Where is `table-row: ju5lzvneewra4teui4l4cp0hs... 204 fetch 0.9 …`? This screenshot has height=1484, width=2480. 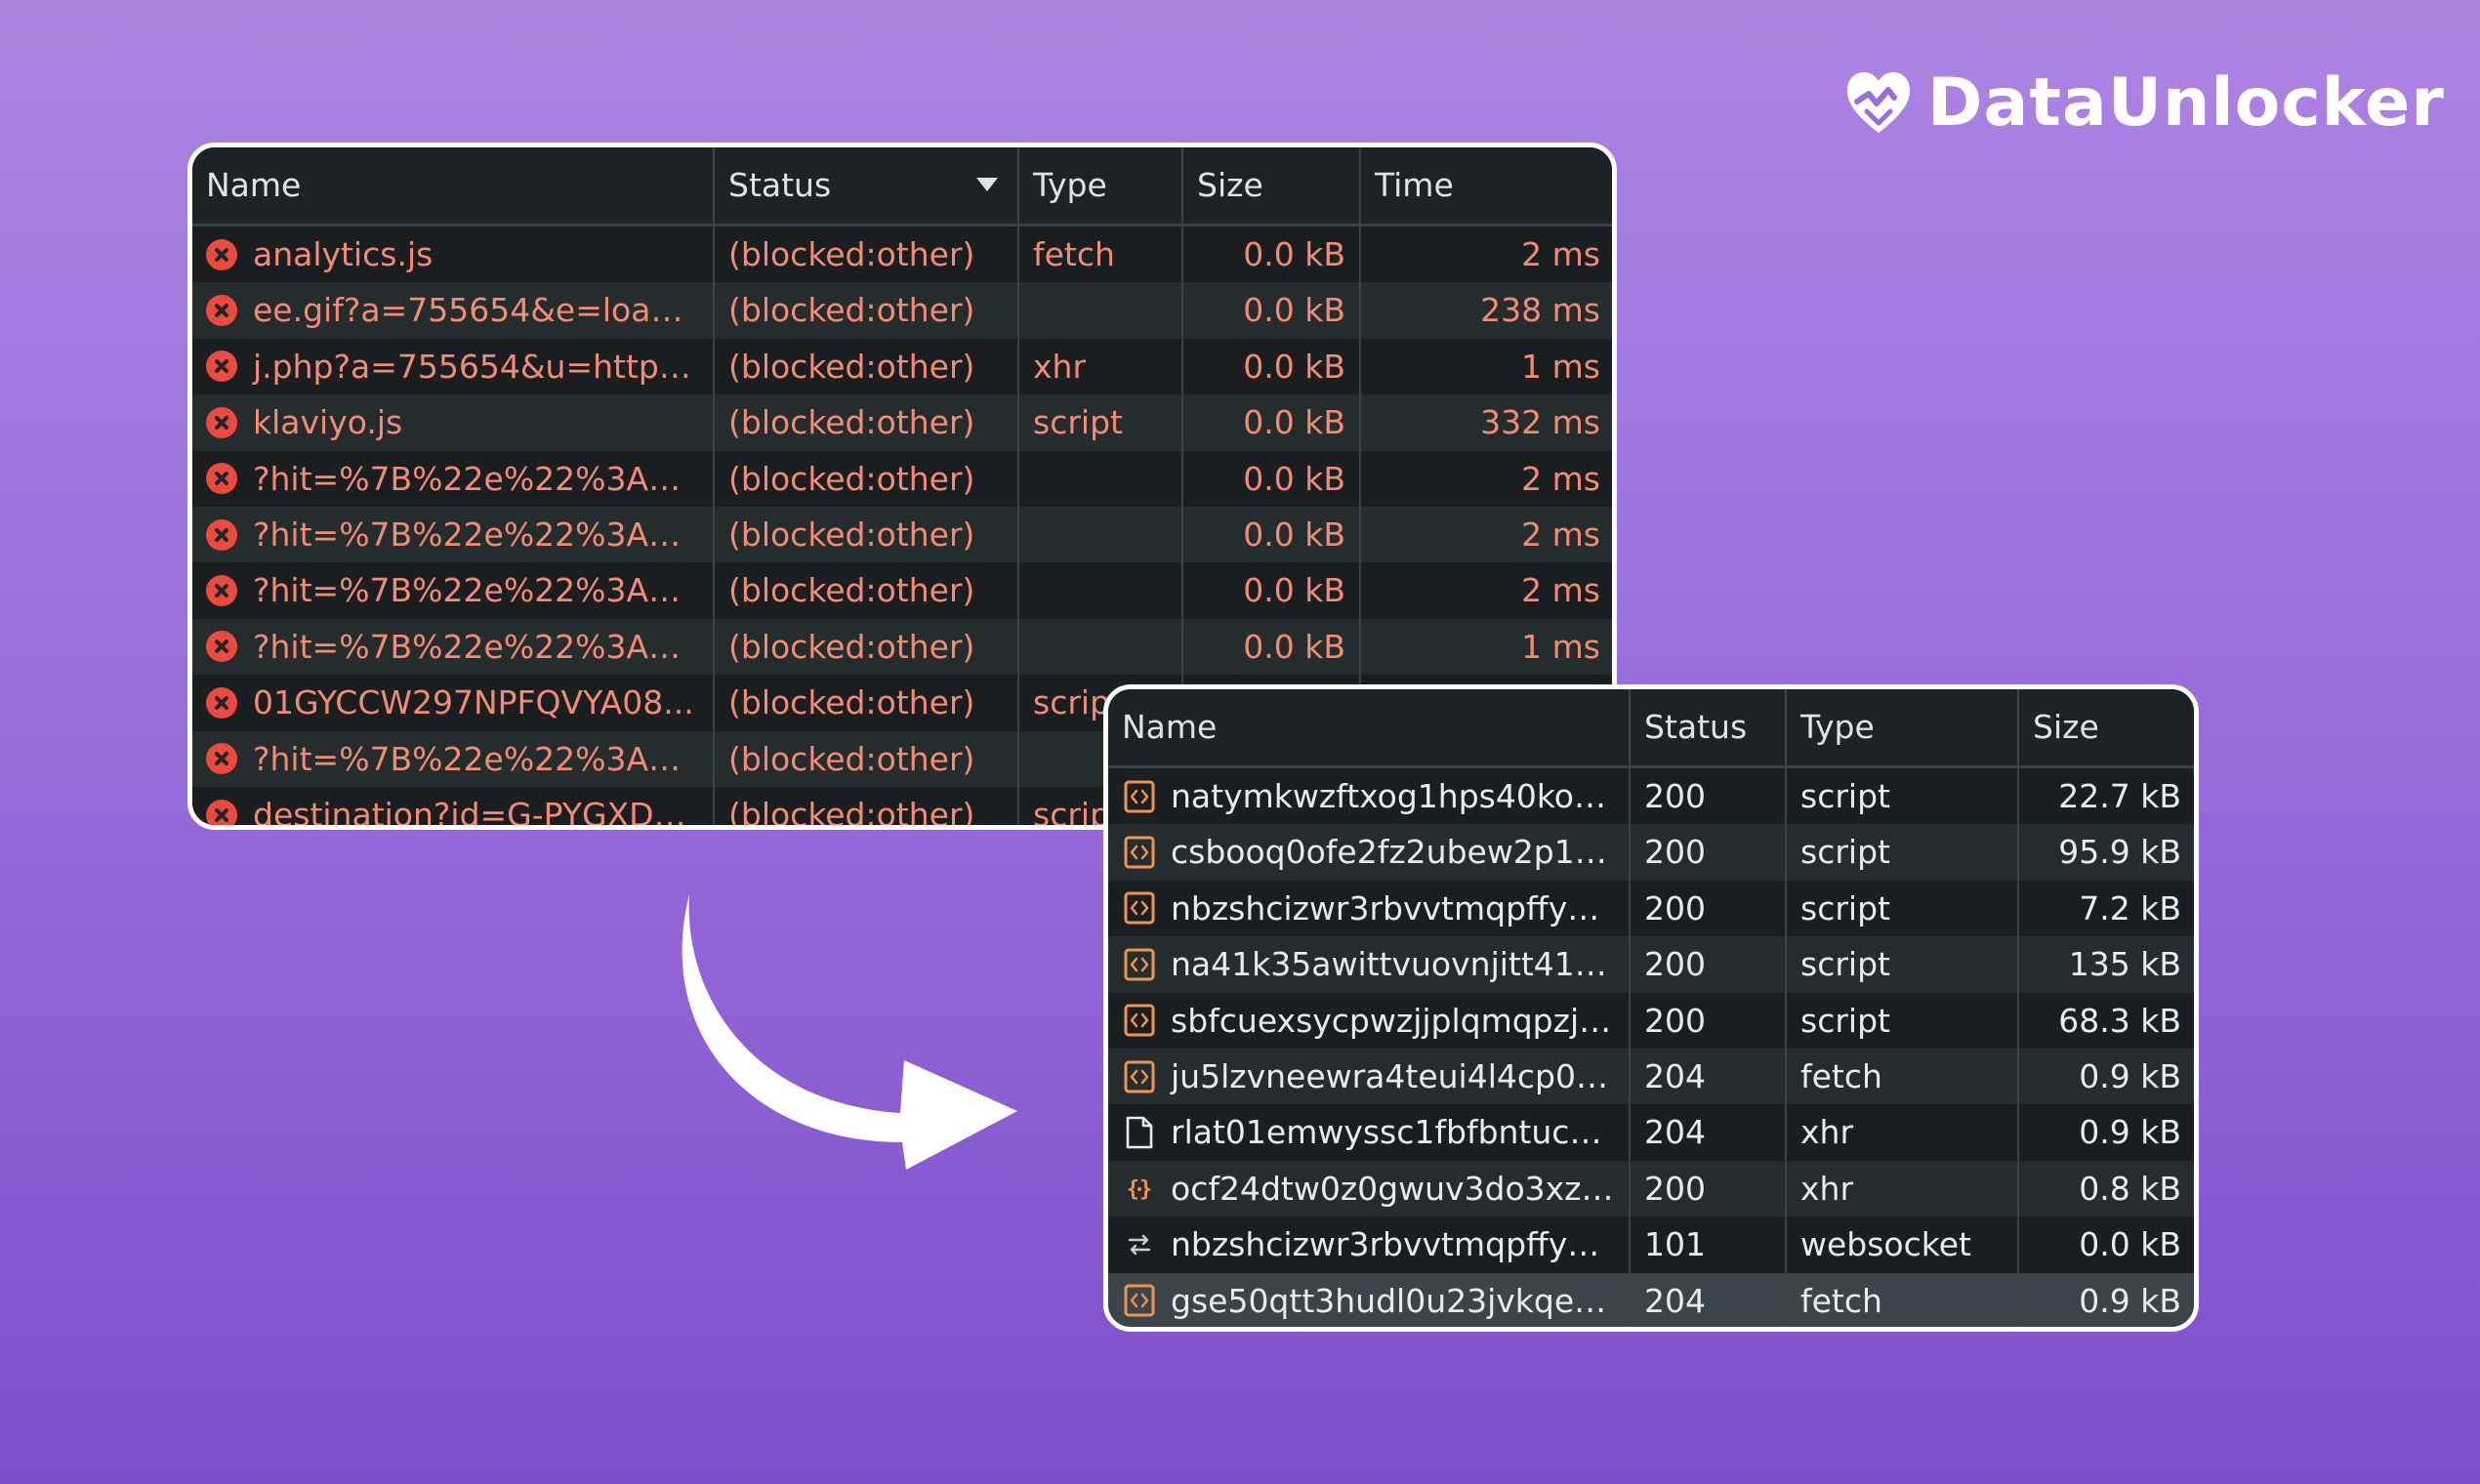
table-row: ju5lzvneewra4teui4l4cp0hs... 204 fetch 0.9 … is located at coordinates (1651, 1077).